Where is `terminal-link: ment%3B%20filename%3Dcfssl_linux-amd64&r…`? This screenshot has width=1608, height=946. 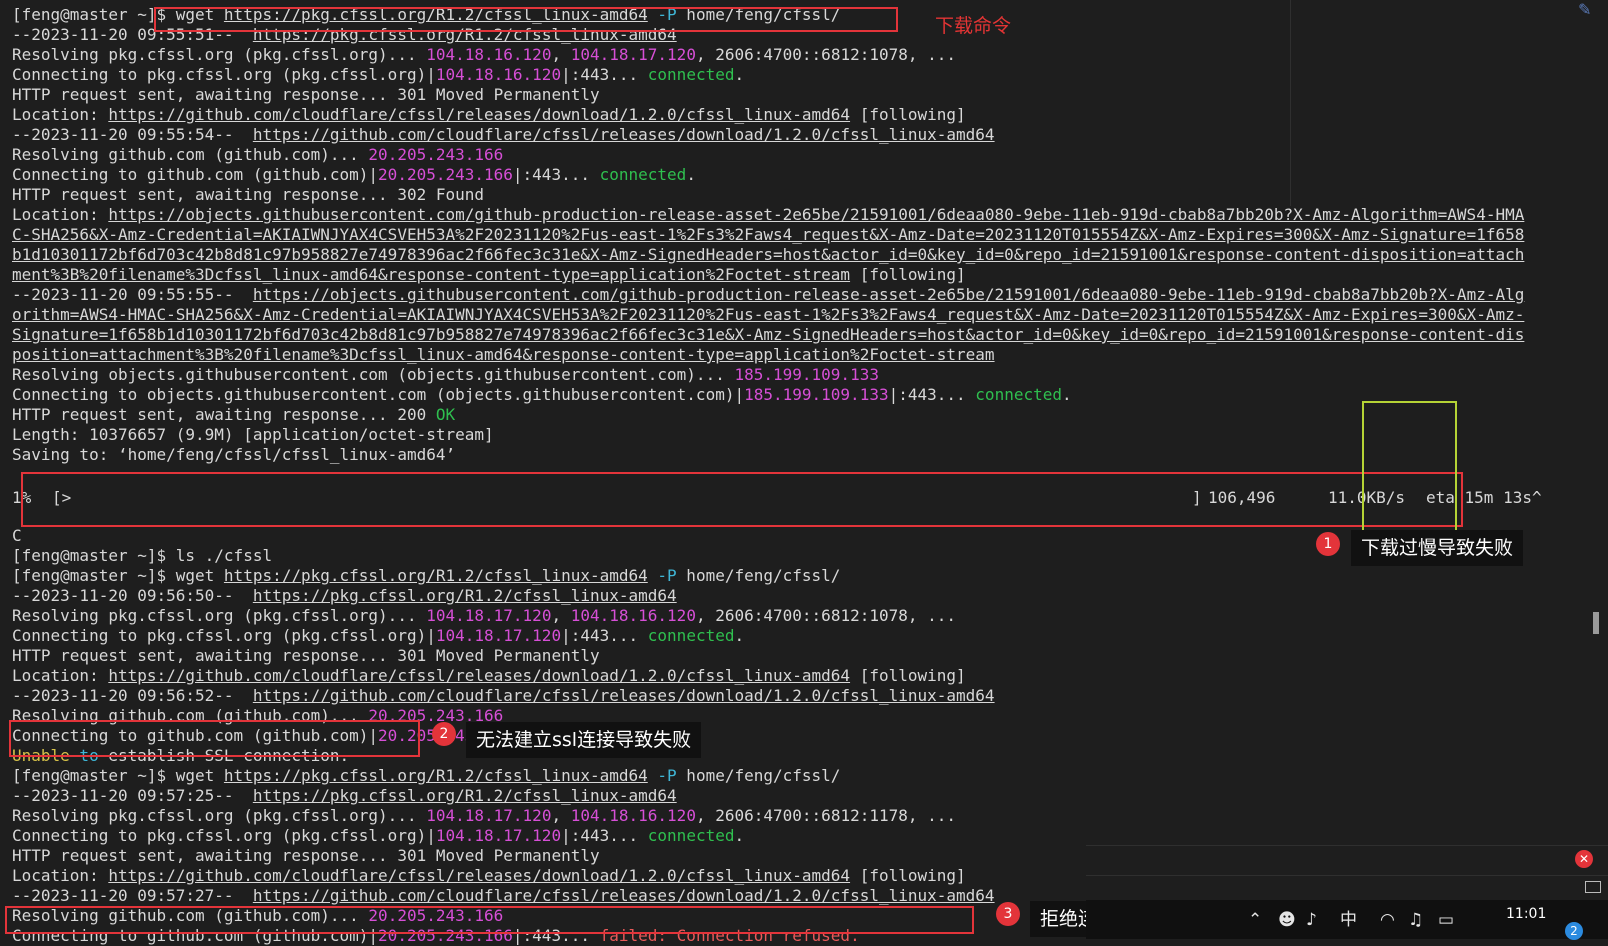
terminal-link: ment%3B%20filename%3Dcfssl_linux-amd64&r… is located at coordinates (431, 274).